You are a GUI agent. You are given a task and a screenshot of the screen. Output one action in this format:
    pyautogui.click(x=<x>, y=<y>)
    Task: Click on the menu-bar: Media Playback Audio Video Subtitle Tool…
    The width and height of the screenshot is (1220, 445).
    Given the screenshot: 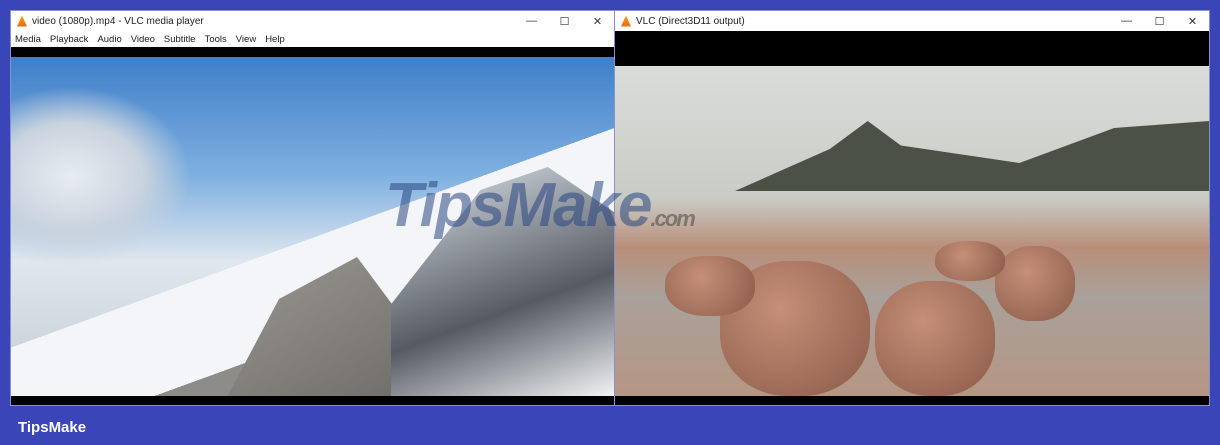 What is the action you would take?
    pyautogui.click(x=312, y=39)
    